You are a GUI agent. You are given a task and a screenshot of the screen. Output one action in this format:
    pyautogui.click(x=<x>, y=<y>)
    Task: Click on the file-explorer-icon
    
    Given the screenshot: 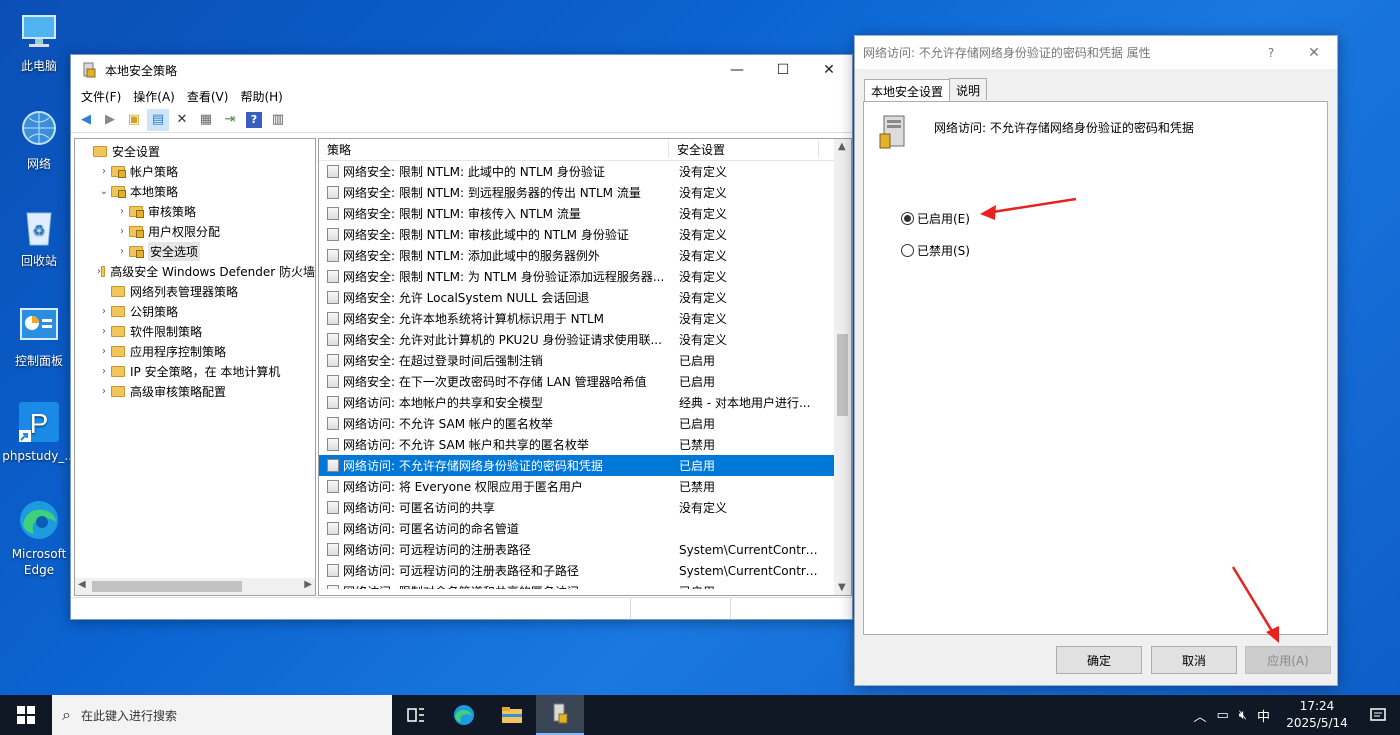 What is the action you would take?
    pyautogui.click(x=512, y=715)
    